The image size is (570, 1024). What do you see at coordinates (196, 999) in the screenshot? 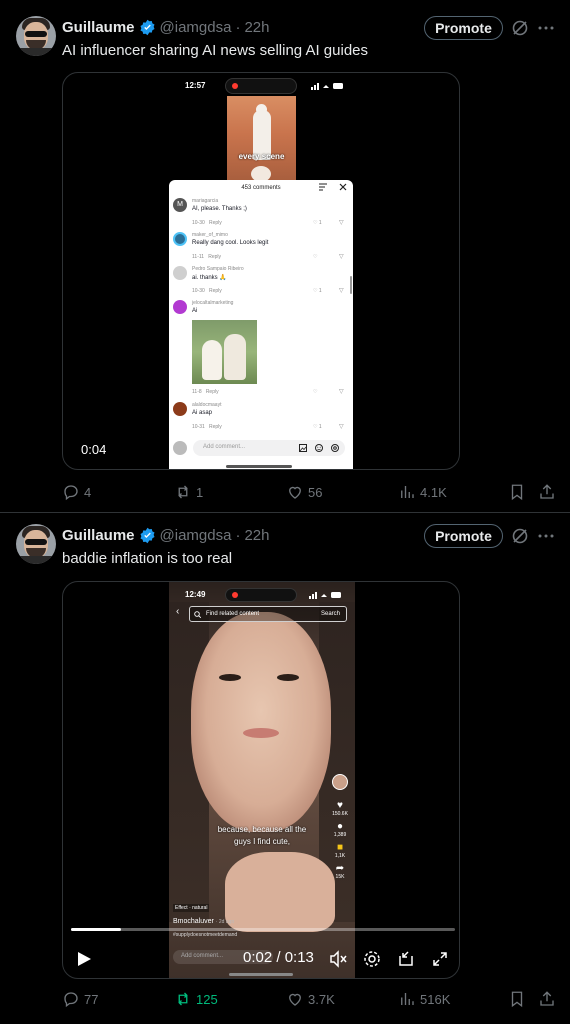
I see `repost-button: 125` at bounding box center [196, 999].